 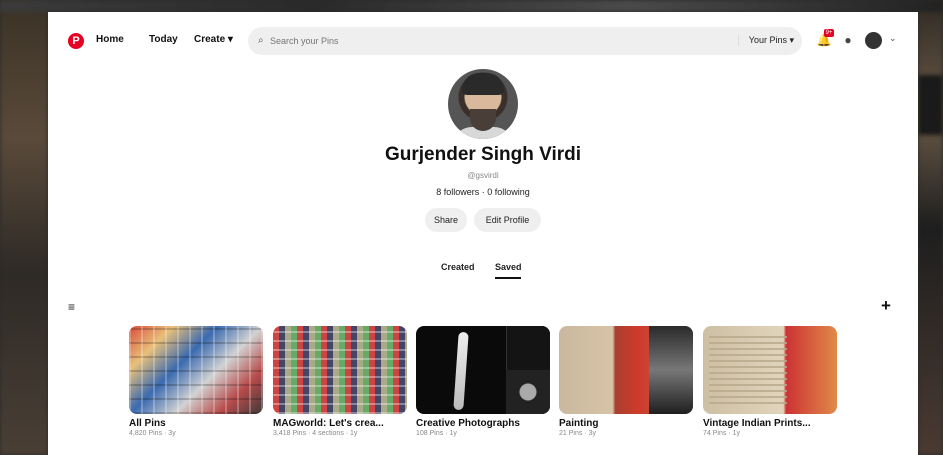 I want to click on board-title: All Pins, so click(x=147, y=423).